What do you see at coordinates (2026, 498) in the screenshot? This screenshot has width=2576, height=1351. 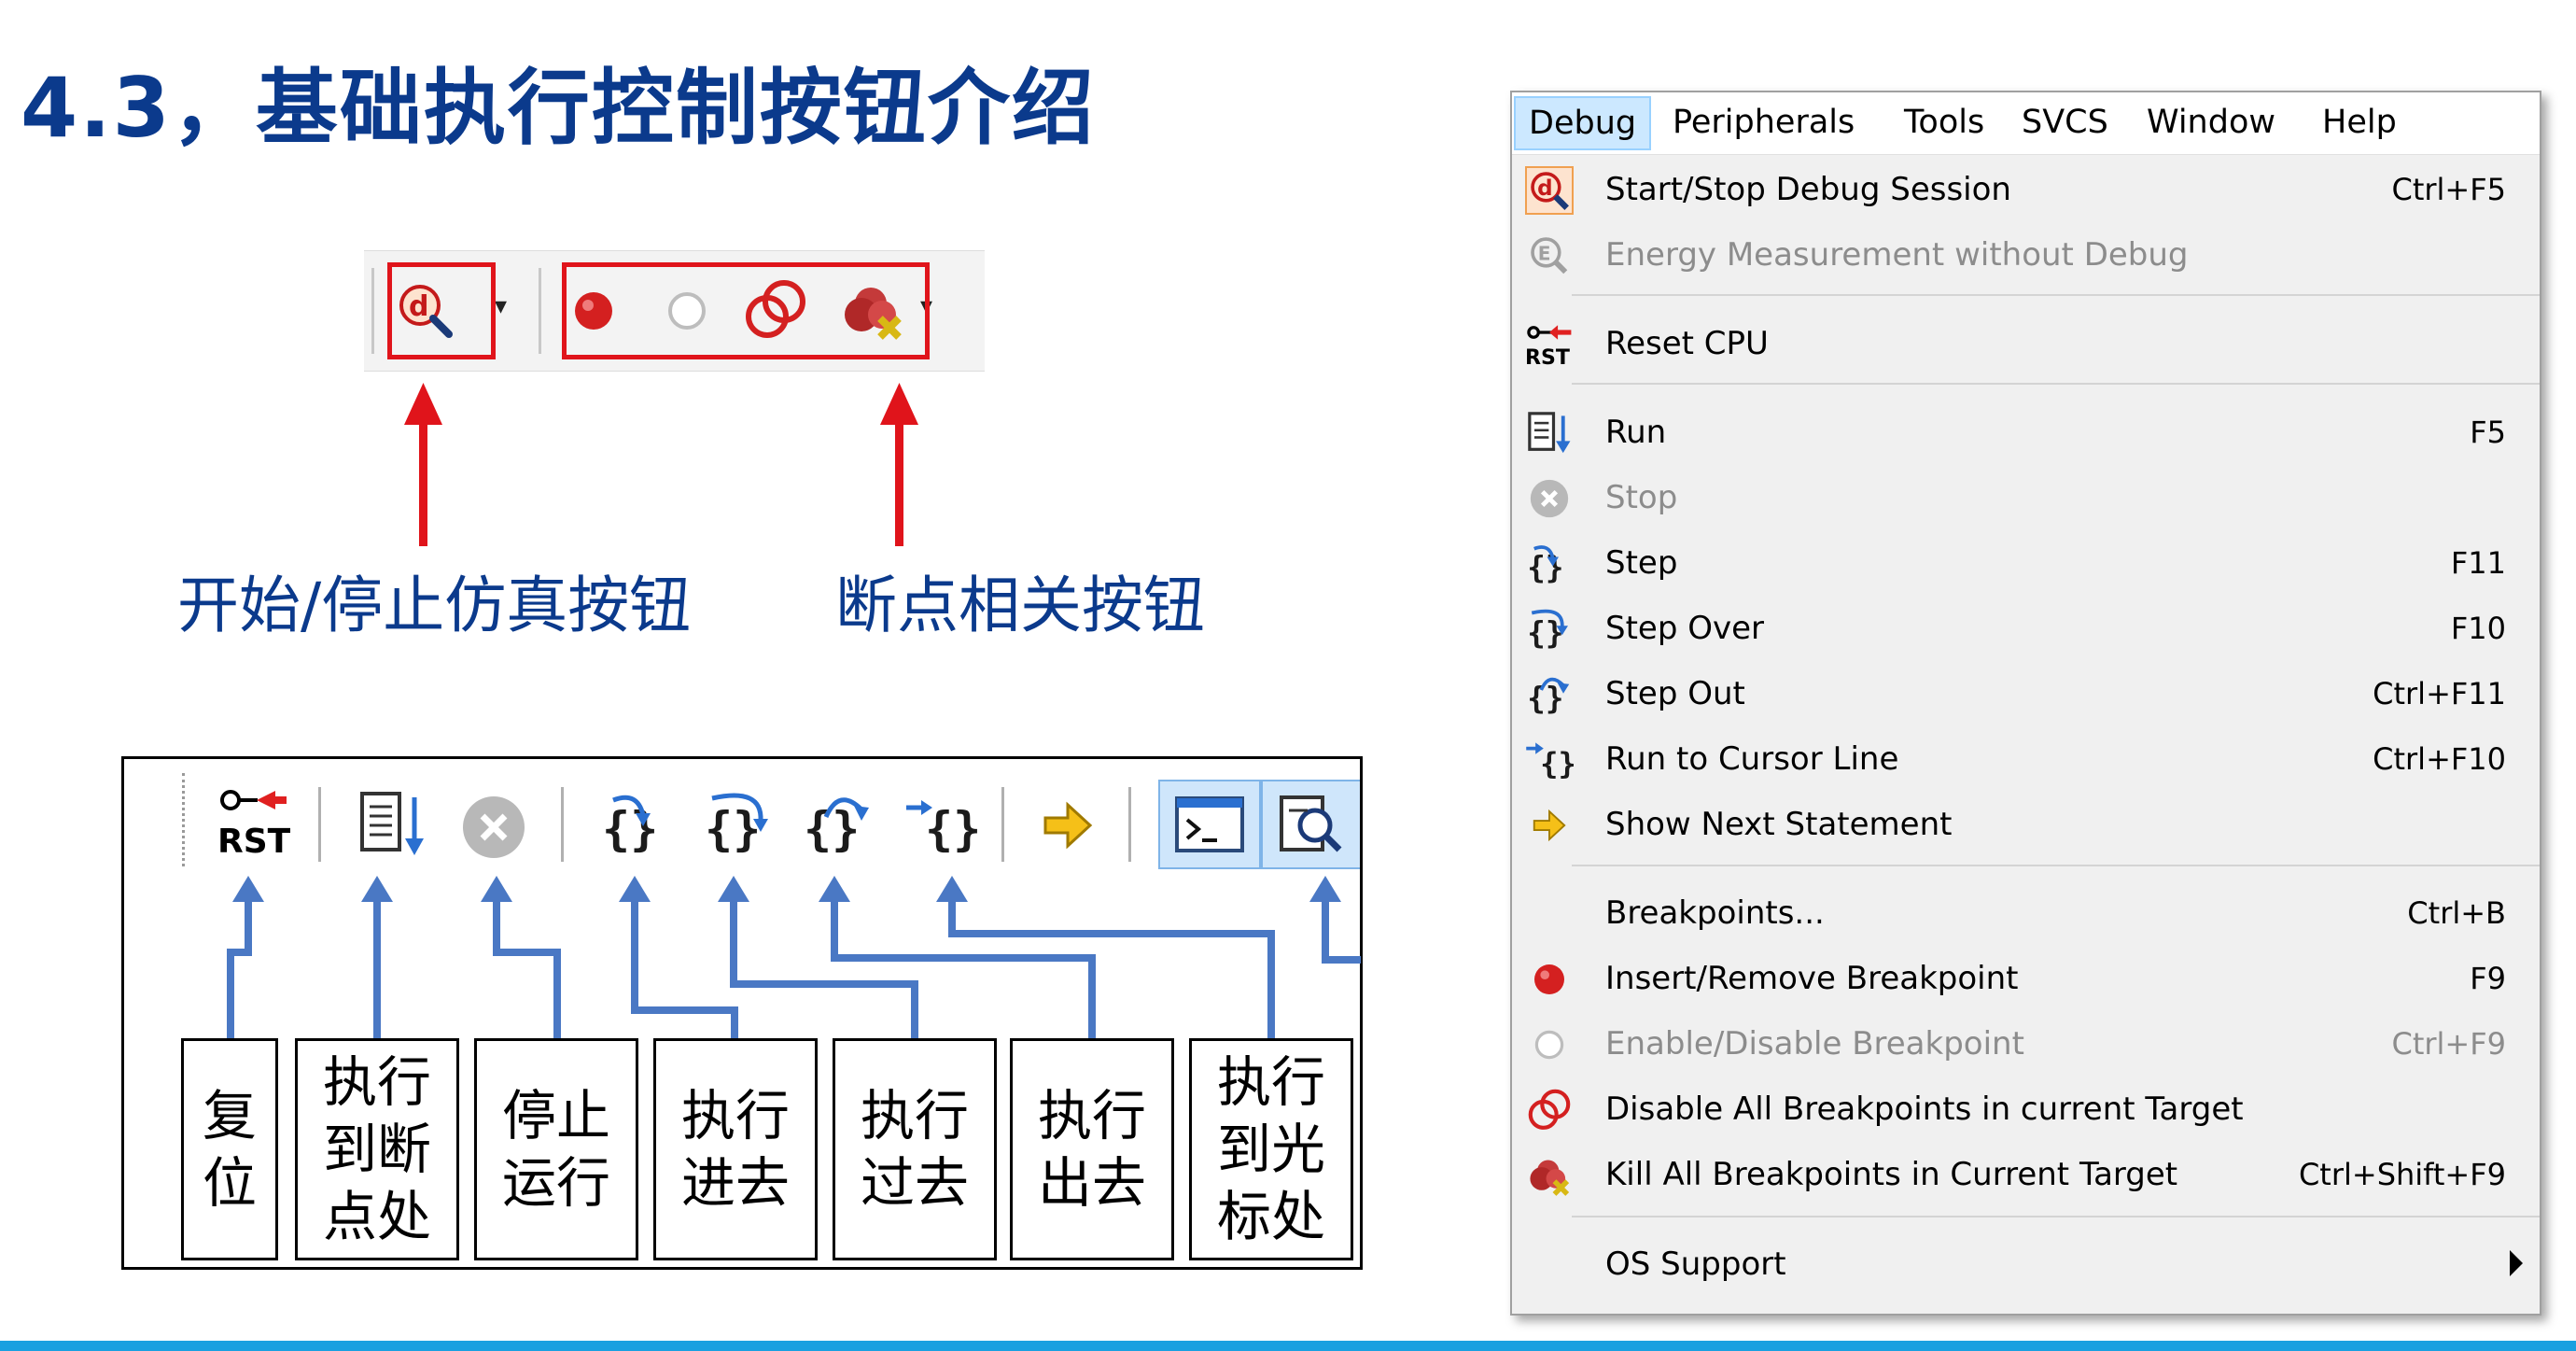 I see `menu-item-stop: Stop` at bounding box center [2026, 498].